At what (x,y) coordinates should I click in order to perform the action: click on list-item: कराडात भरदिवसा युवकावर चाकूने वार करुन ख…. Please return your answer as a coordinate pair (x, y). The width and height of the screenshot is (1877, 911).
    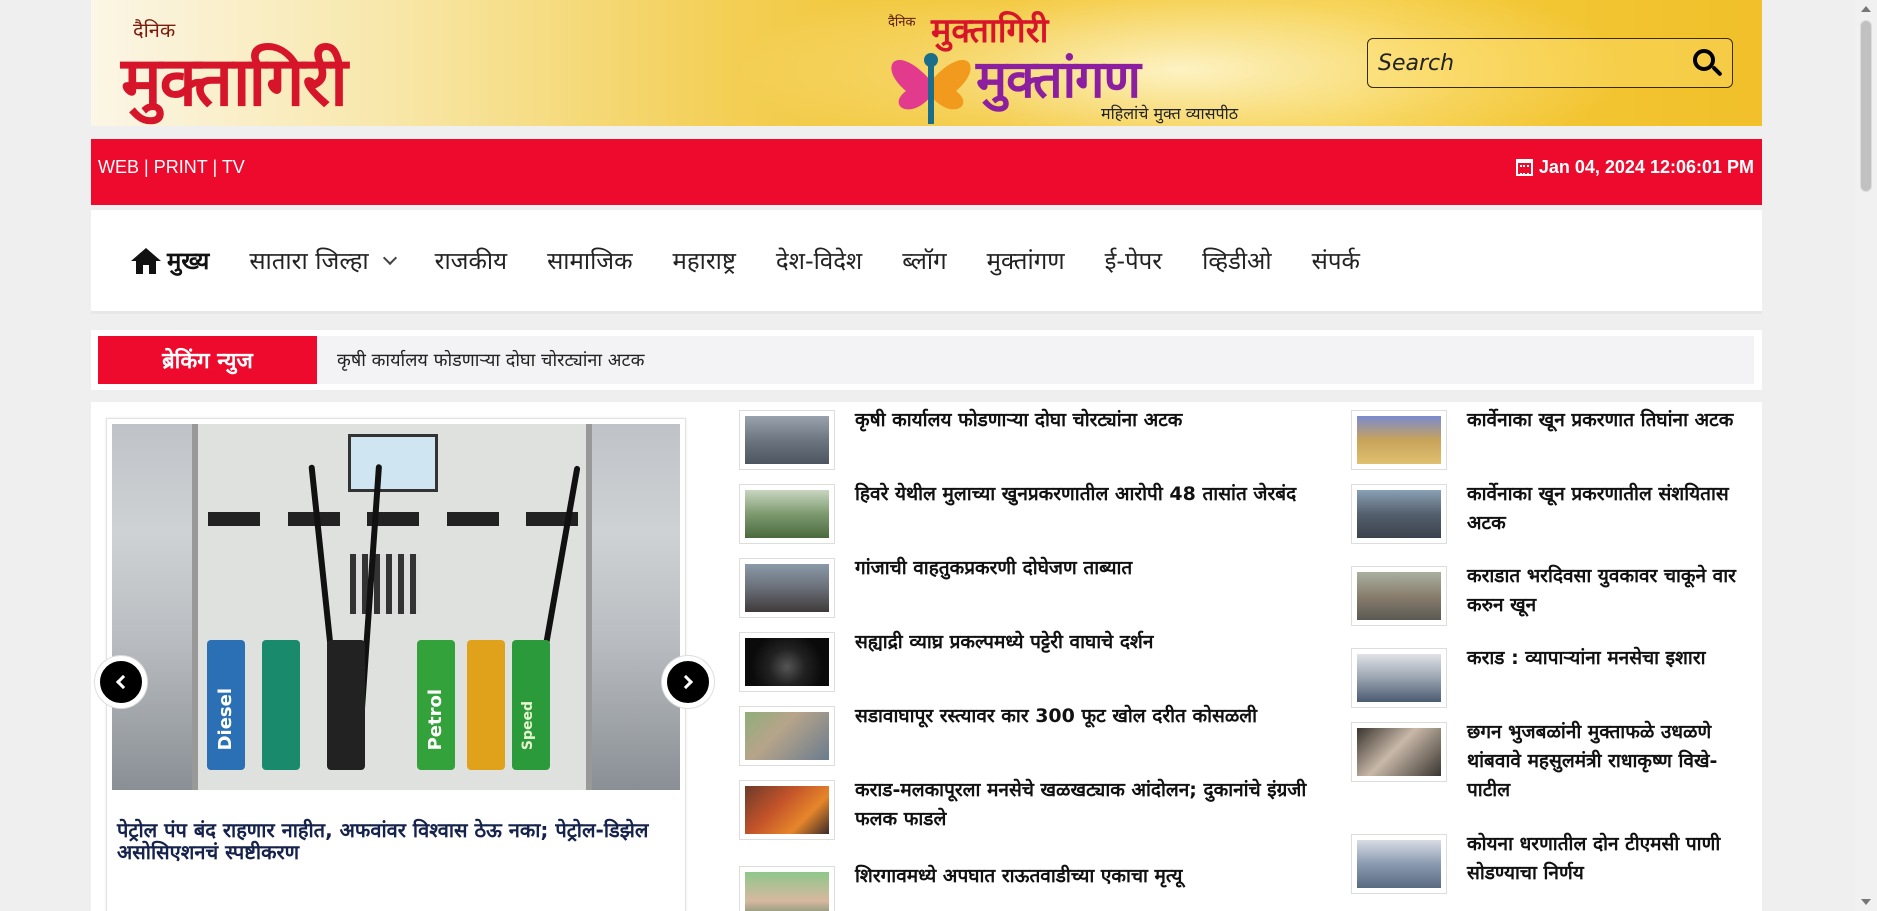
    Looking at the image, I should click on (1553, 595).